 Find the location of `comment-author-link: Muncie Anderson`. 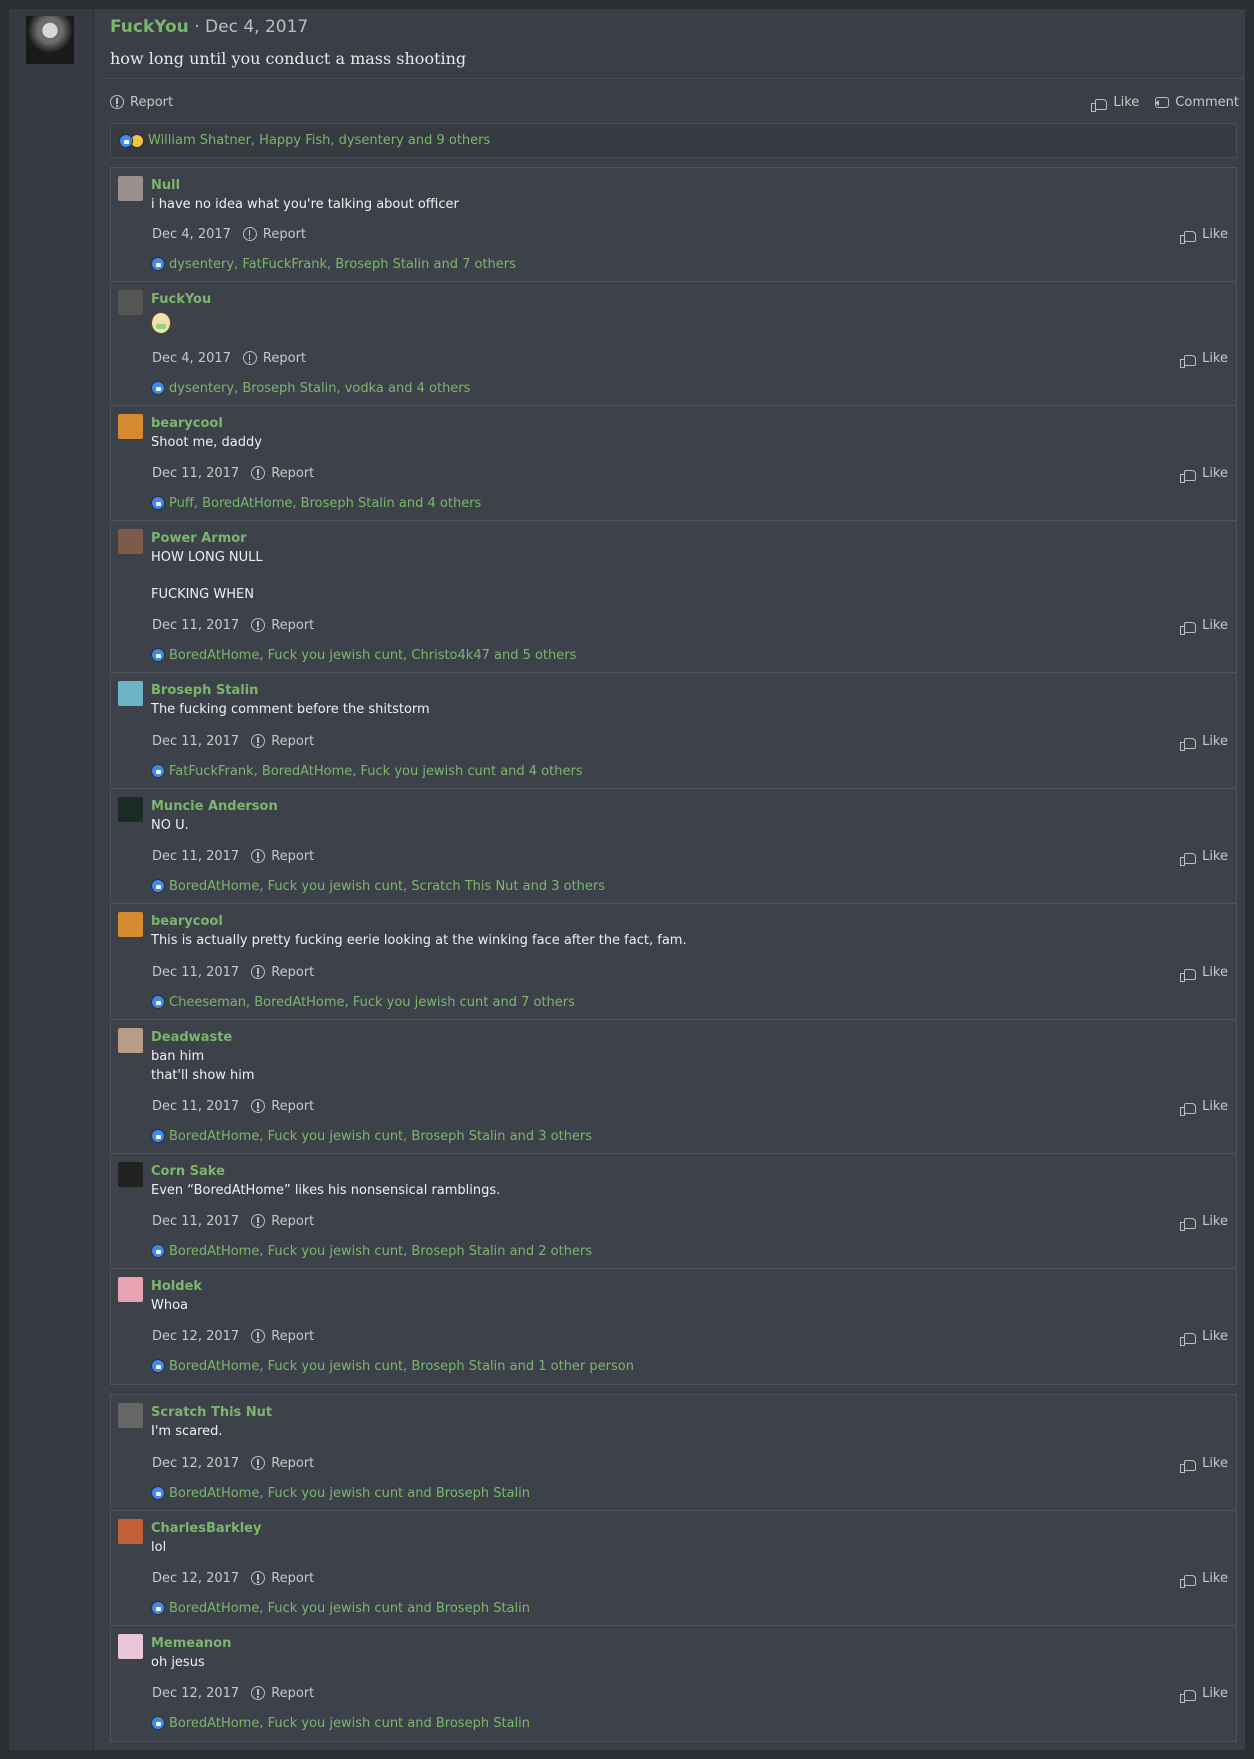

comment-author-link: Muncie Anderson is located at coordinates (214, 806).